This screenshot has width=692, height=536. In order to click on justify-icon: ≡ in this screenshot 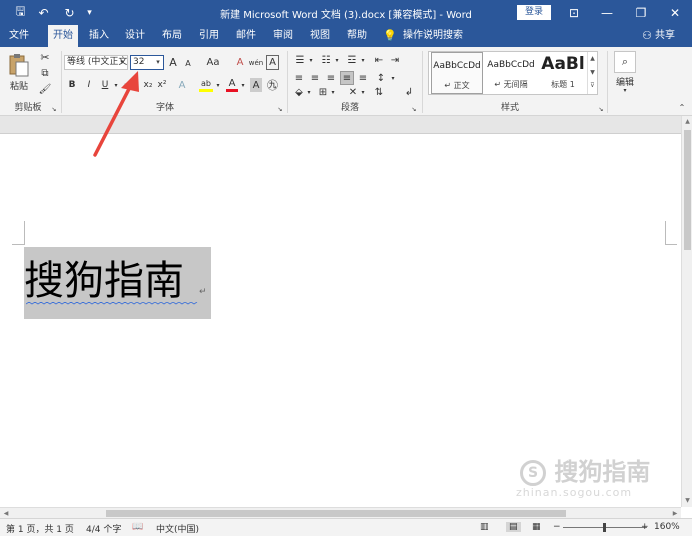, I will do `click(347, 78)`.